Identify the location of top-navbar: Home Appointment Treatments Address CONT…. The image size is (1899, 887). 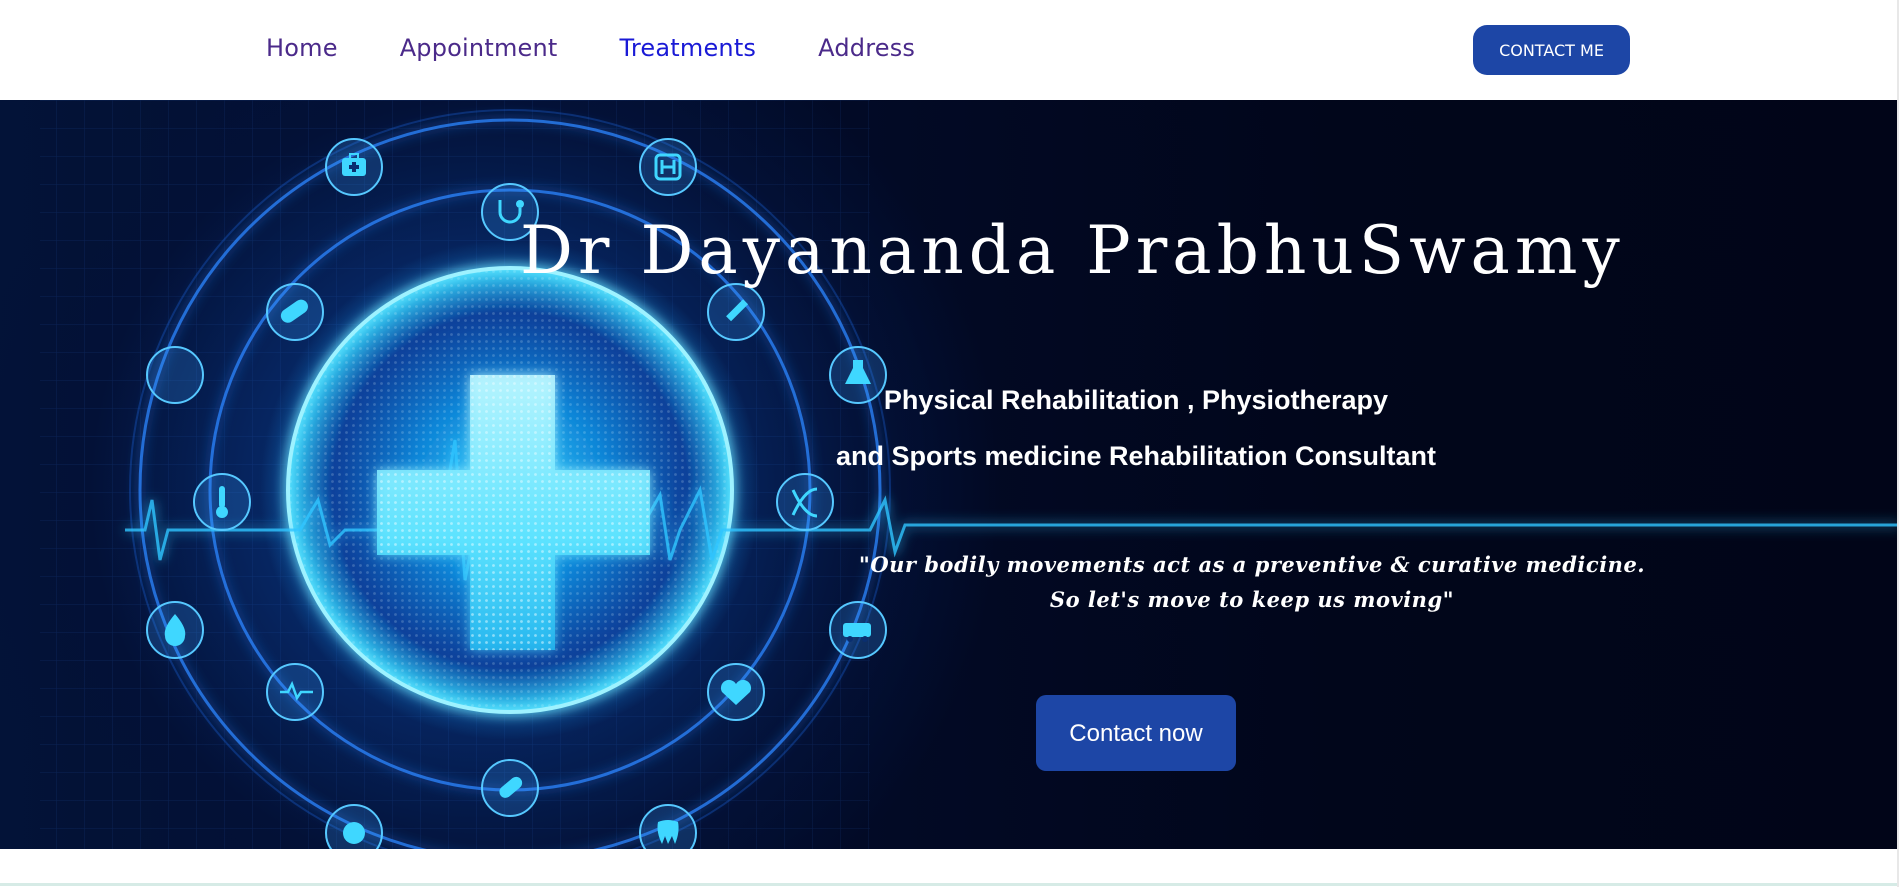
(949, 50).